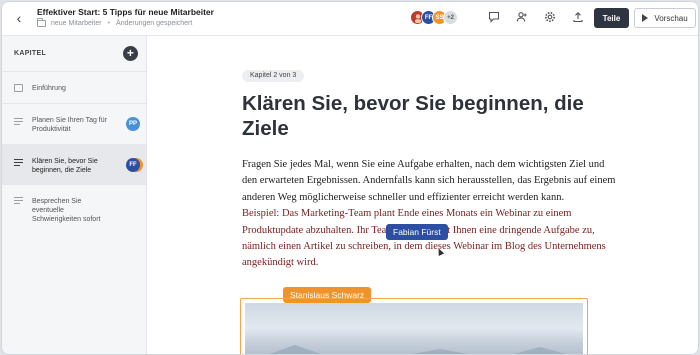  What do you see at coordinates (19, 18) in the screenshot?
I see `back-arrow-icon: ‹` at bounding box center [19, 18].